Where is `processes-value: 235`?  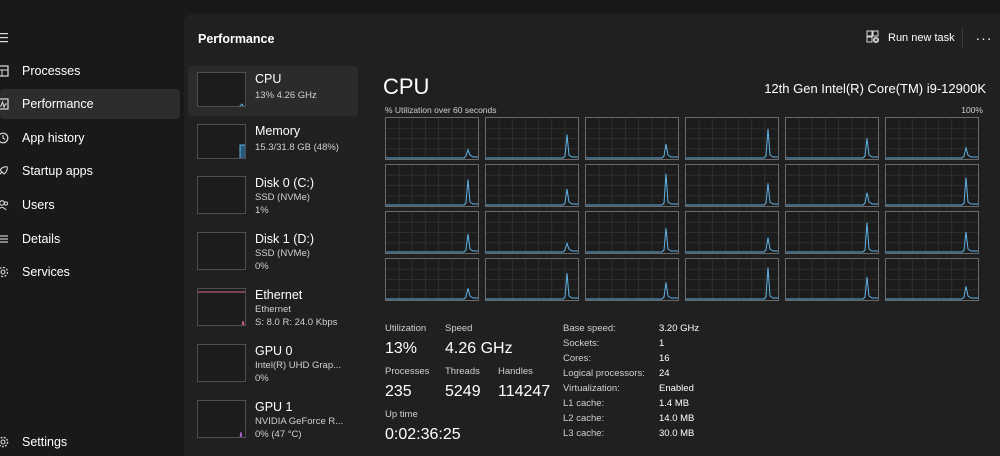 processes-value: 235 is located at coordinates (398, 391).